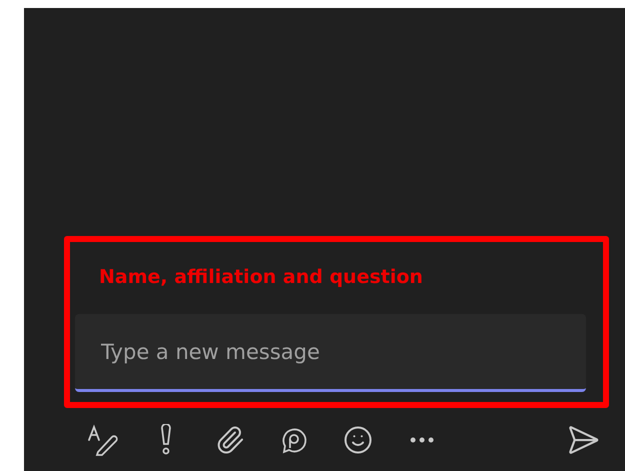 This screenshot has height=471, width=625. What do you see at coordinates (358, 439) in the screenshot?
I see `emoji-icon` at bounding box center [358, 439].